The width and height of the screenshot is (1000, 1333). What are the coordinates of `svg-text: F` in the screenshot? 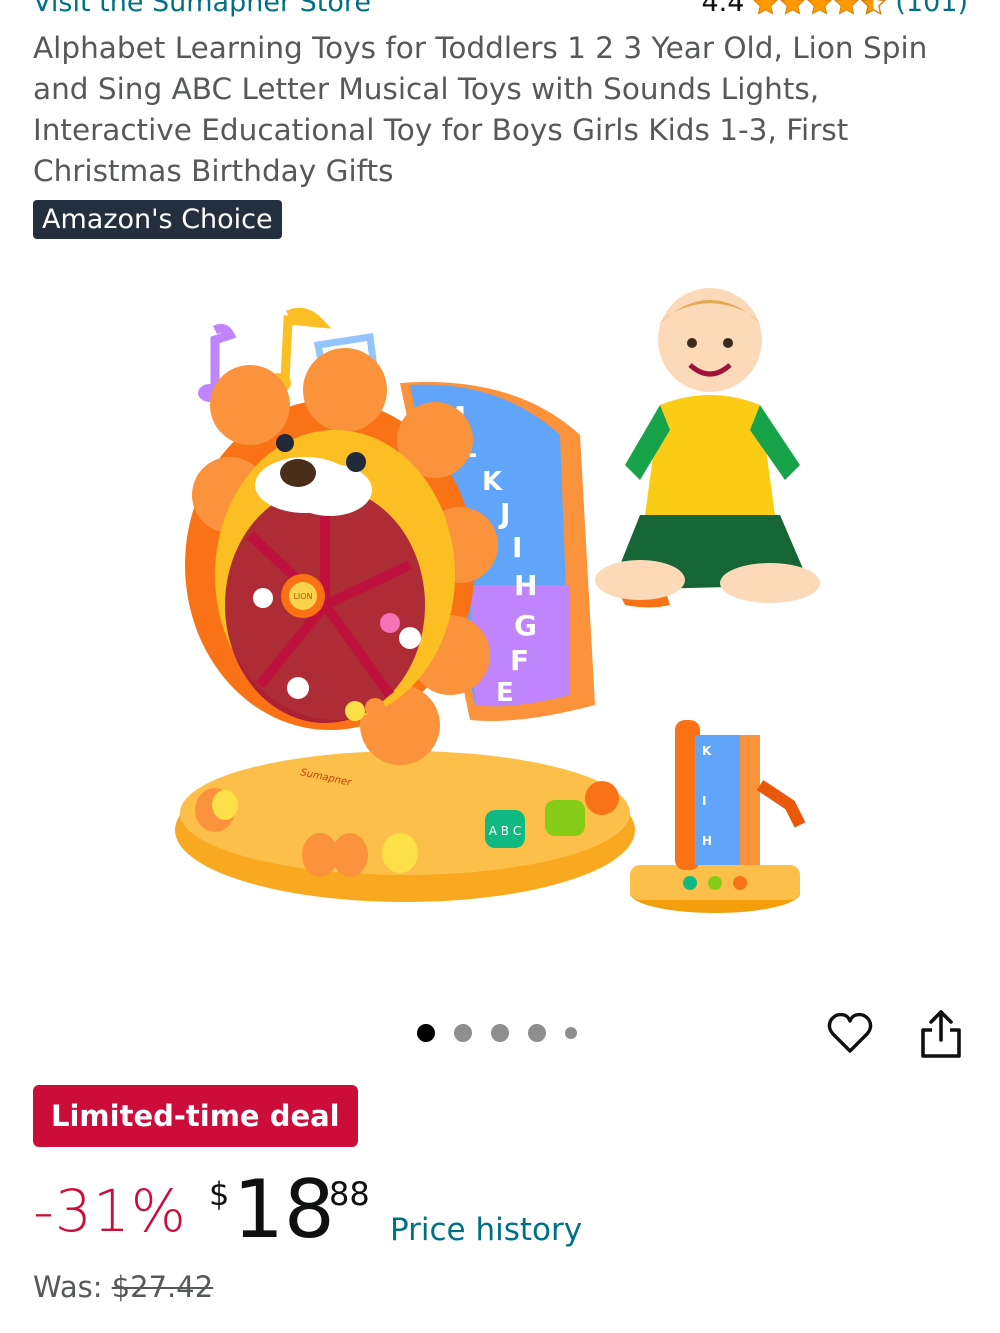 It's located at (519, 660).